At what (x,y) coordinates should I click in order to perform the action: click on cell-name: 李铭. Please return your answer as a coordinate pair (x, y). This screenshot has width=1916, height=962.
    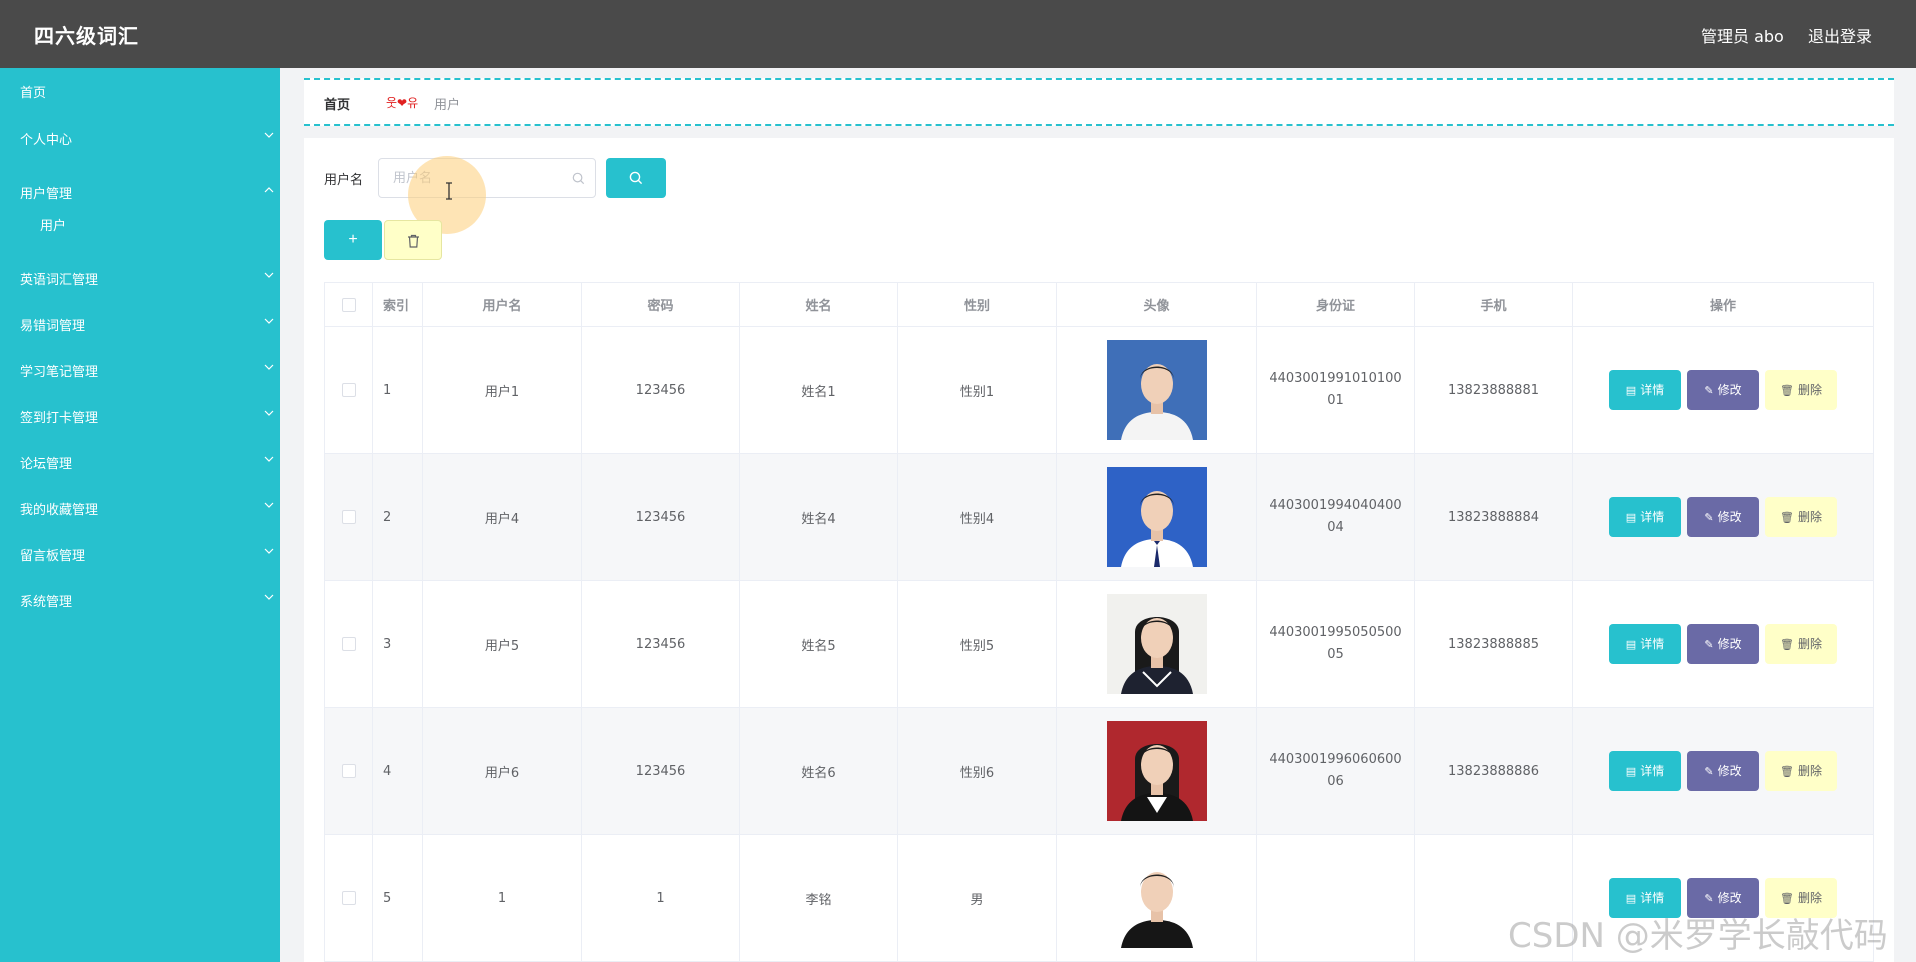
    Looking at the image, I should click on (818, 898).